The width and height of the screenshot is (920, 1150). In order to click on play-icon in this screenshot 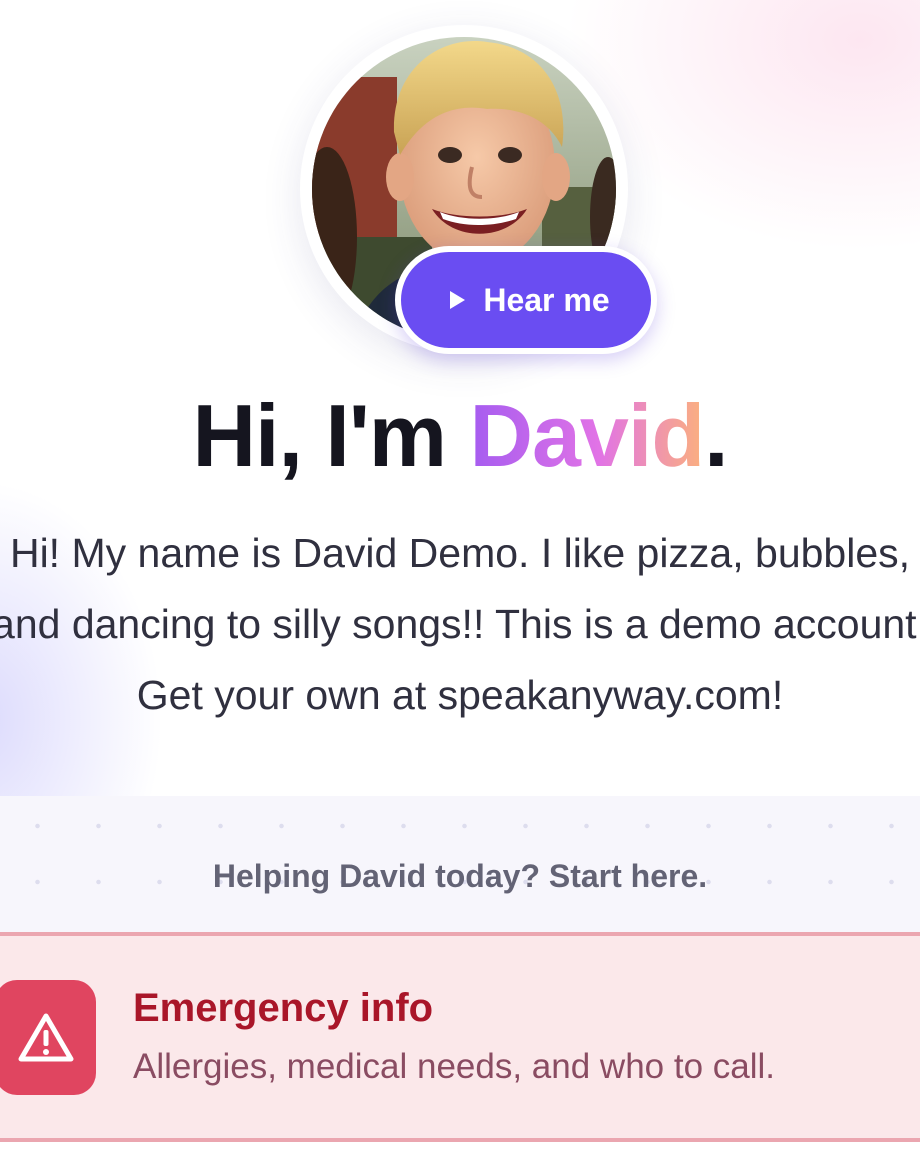, I will do `click(458, 300)`.